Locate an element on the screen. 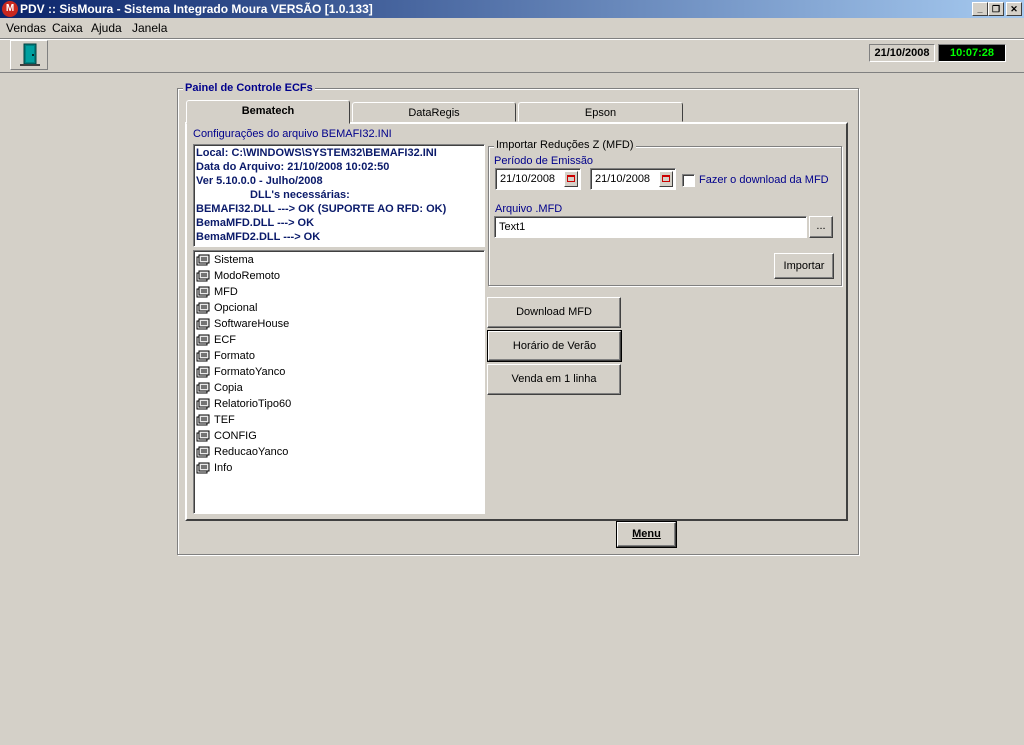  menu-bar: Vendas Caixa Ajuda Janela is located at coordinates (512, 28).